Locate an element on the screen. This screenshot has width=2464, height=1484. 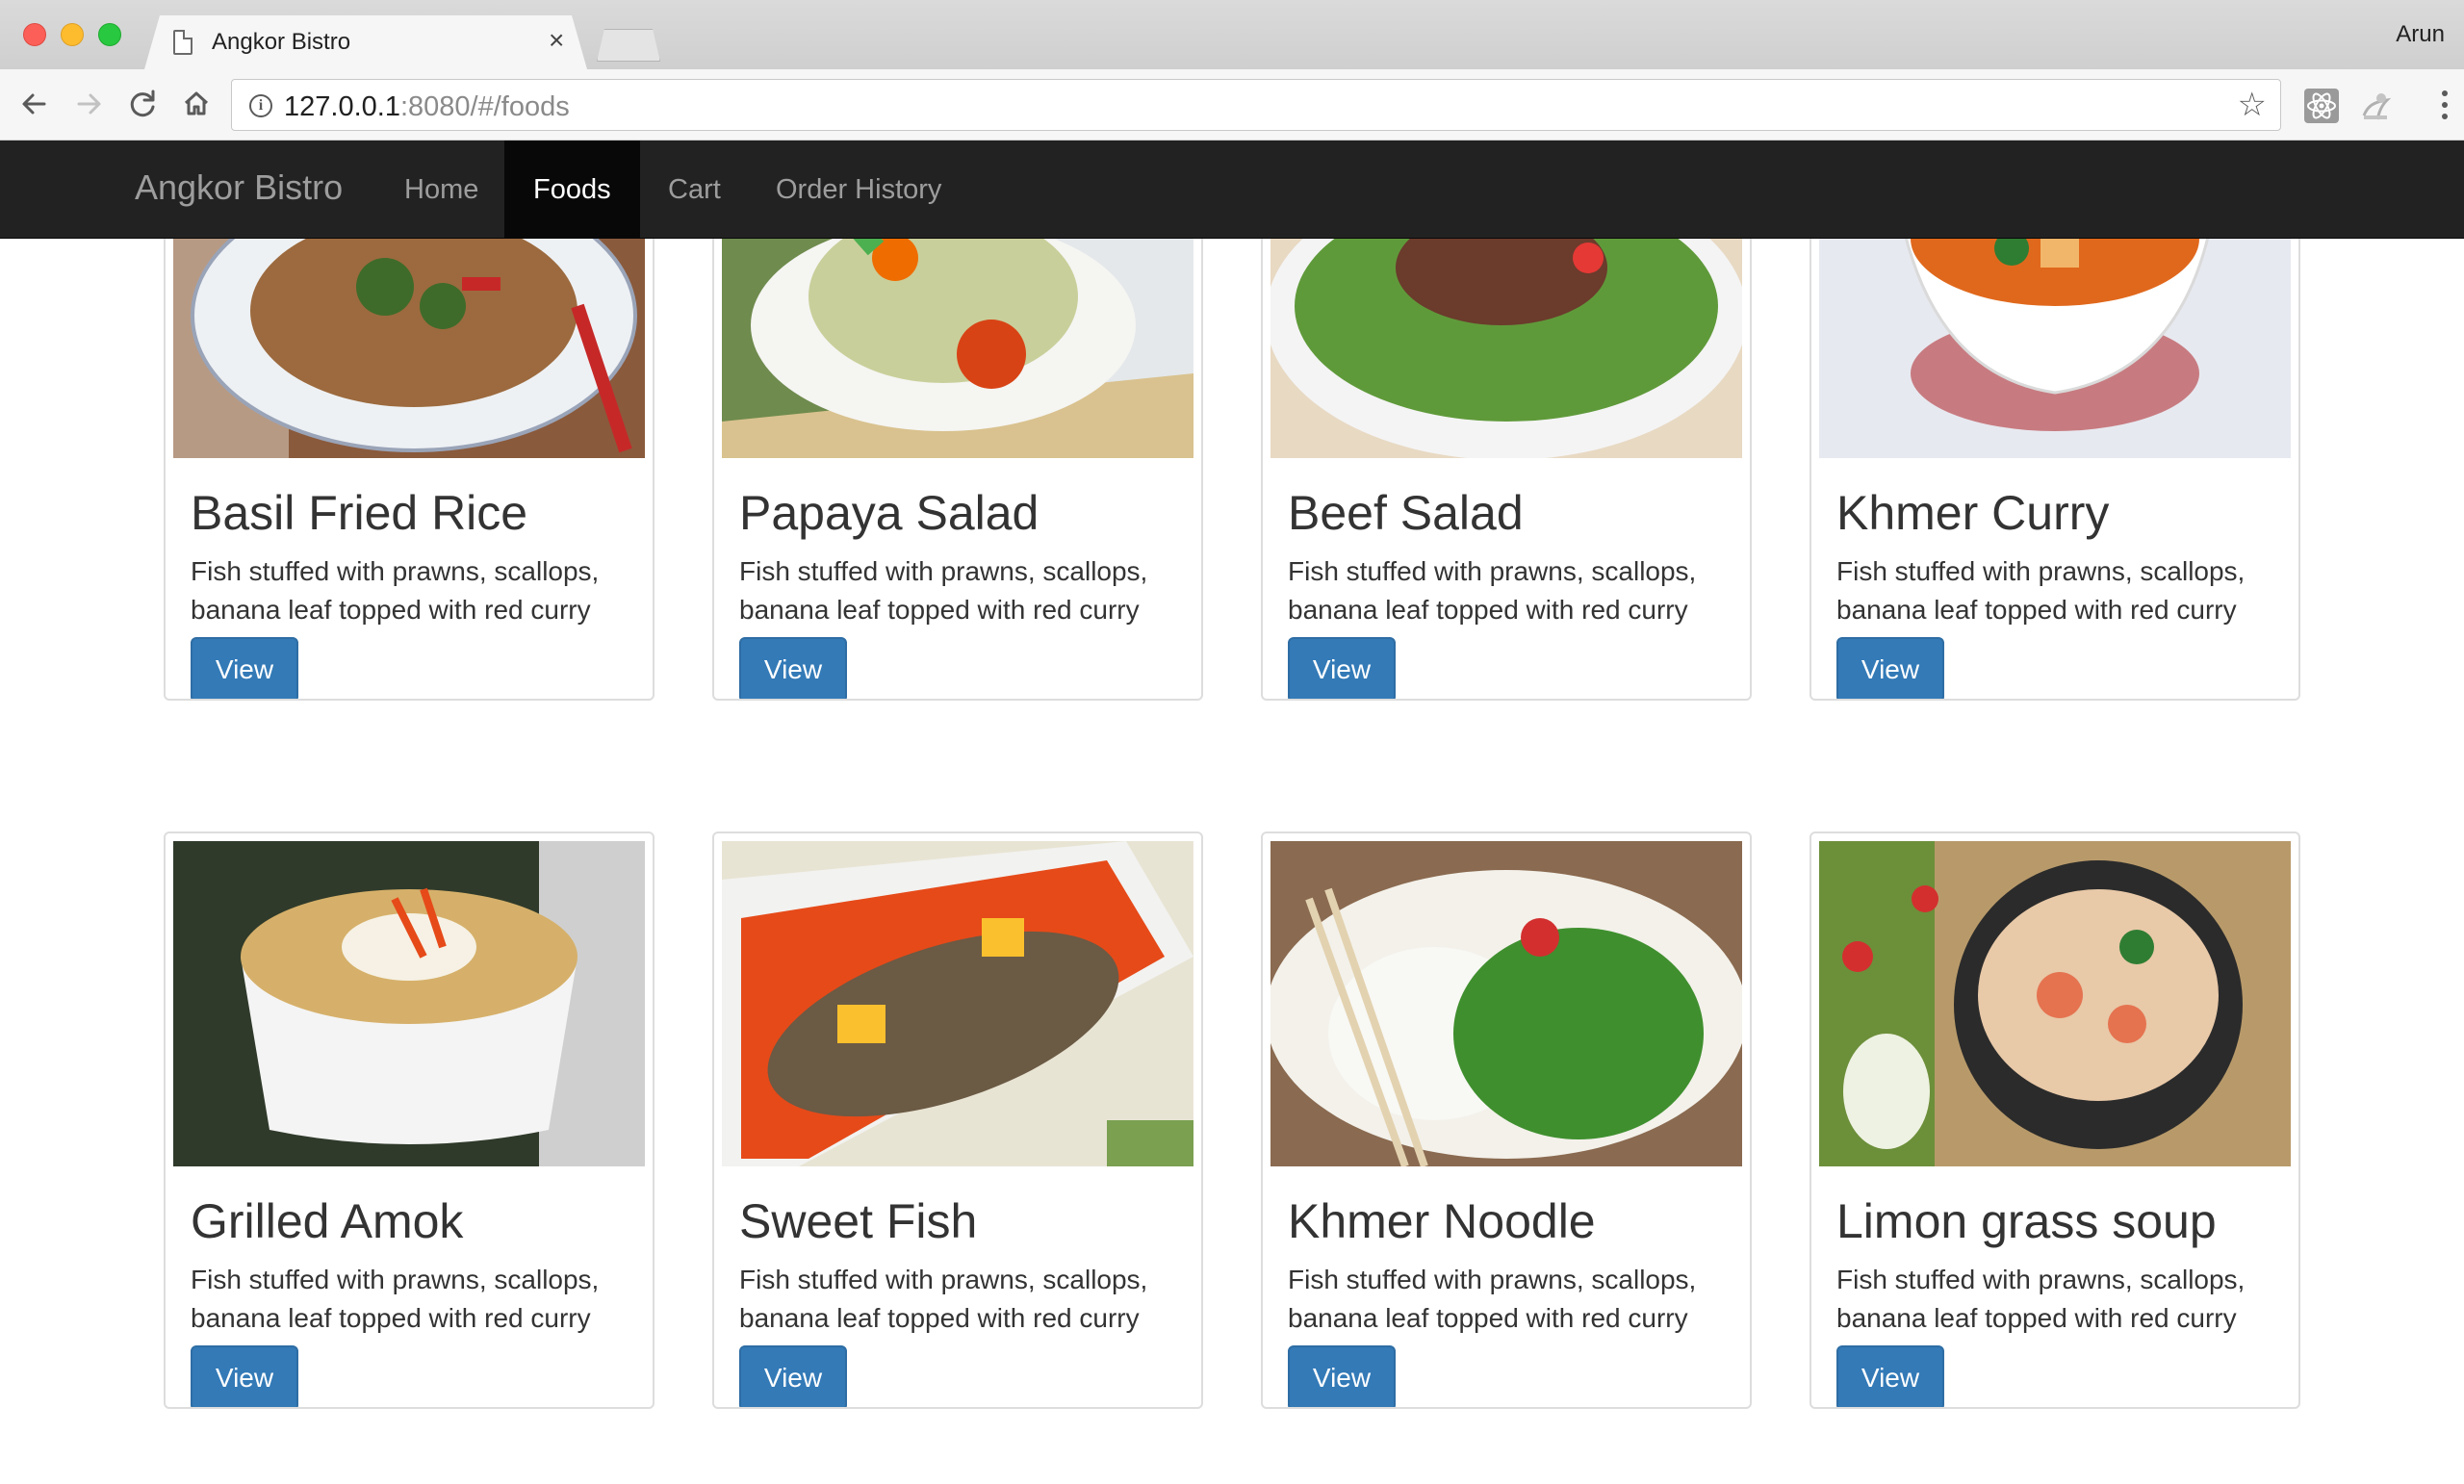
home-icon is located at coordinates (196, 104).